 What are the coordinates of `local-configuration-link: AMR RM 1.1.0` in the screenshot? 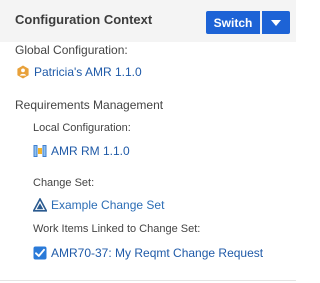 It's located at (90, 151).